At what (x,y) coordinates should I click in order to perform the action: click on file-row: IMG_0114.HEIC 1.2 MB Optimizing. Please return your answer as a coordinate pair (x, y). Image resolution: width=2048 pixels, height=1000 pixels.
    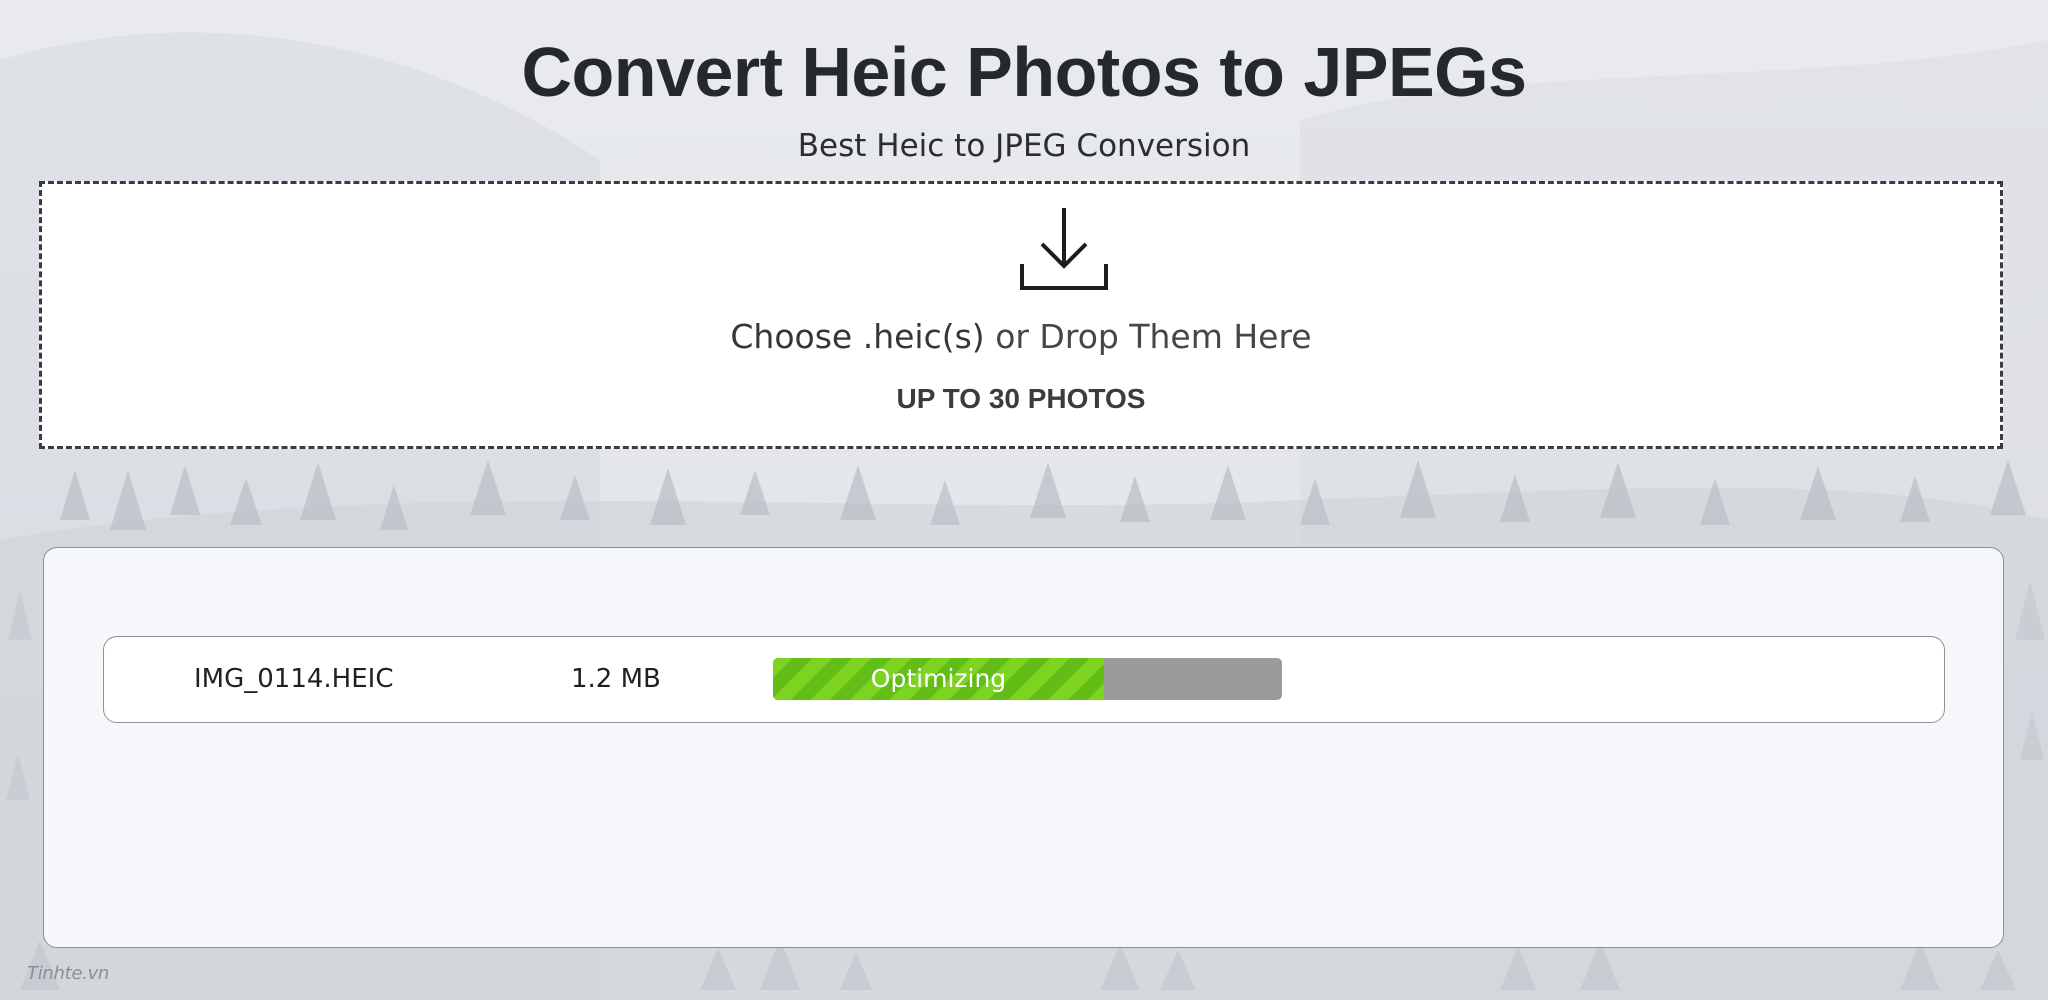
    Looking at the image, I should click on (1024, 679).